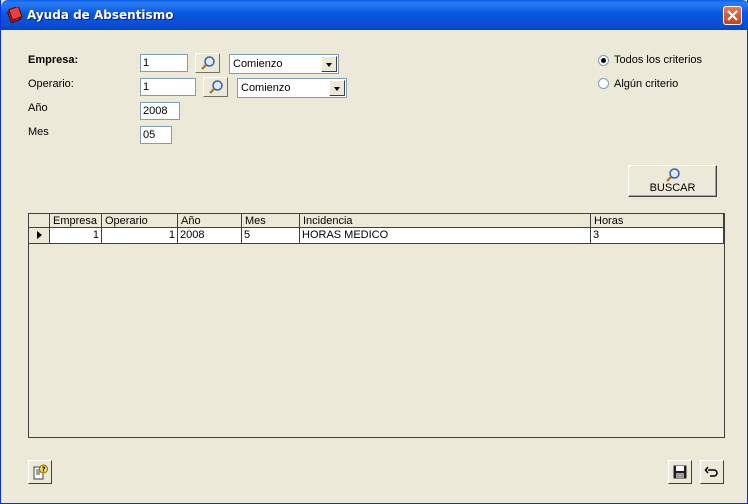 This screenshot has height=504, width=748. I want to click on radio-algun-criterio, so click(603, 83).